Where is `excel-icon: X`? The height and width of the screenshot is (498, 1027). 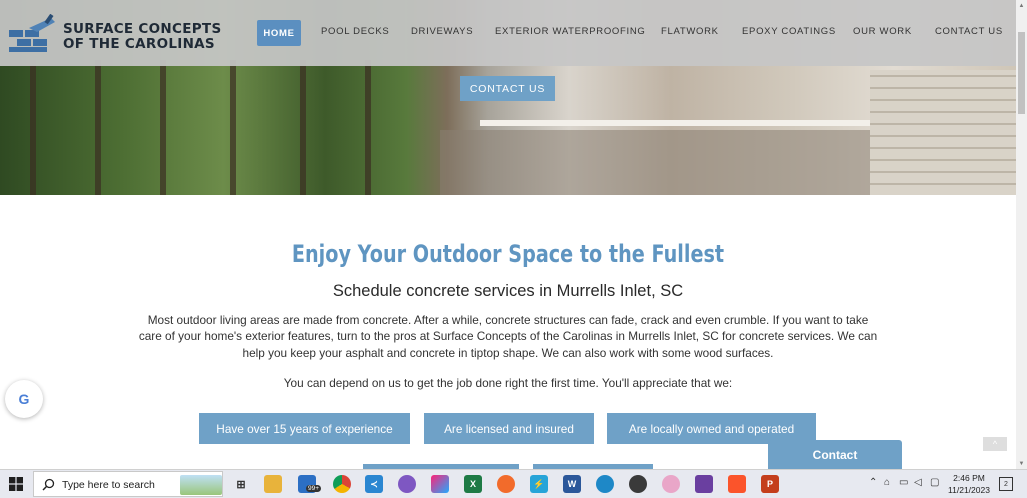
excel-icon: X is located at coordinates (473, 484).